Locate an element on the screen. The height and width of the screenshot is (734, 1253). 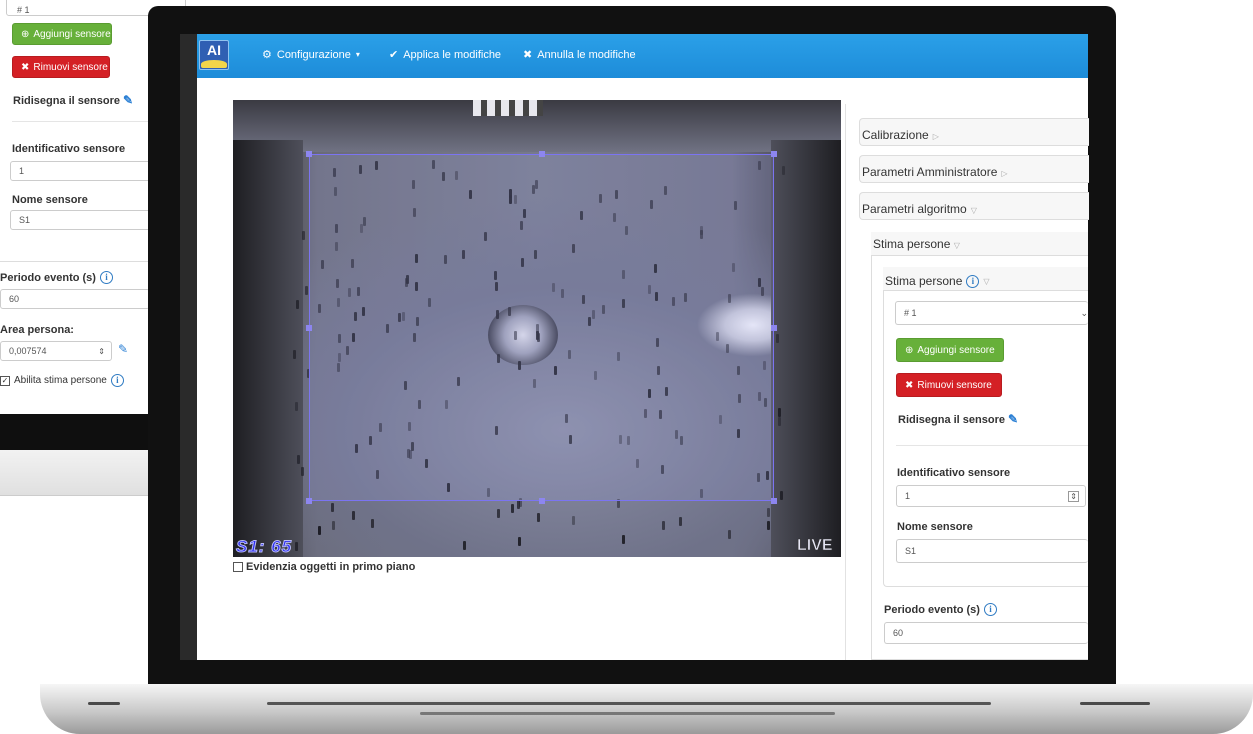
remove-sensor-button: ✖ Rimuovi sensore is located at coordinates (949, 385).